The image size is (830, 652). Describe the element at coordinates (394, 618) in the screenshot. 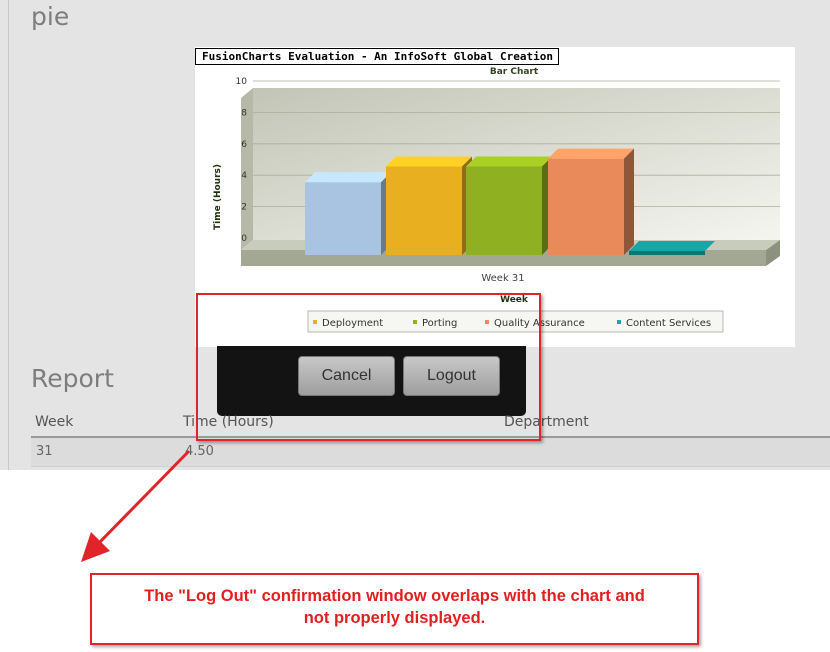

I see `annotation-line-2: not properly displayed.` at that location.